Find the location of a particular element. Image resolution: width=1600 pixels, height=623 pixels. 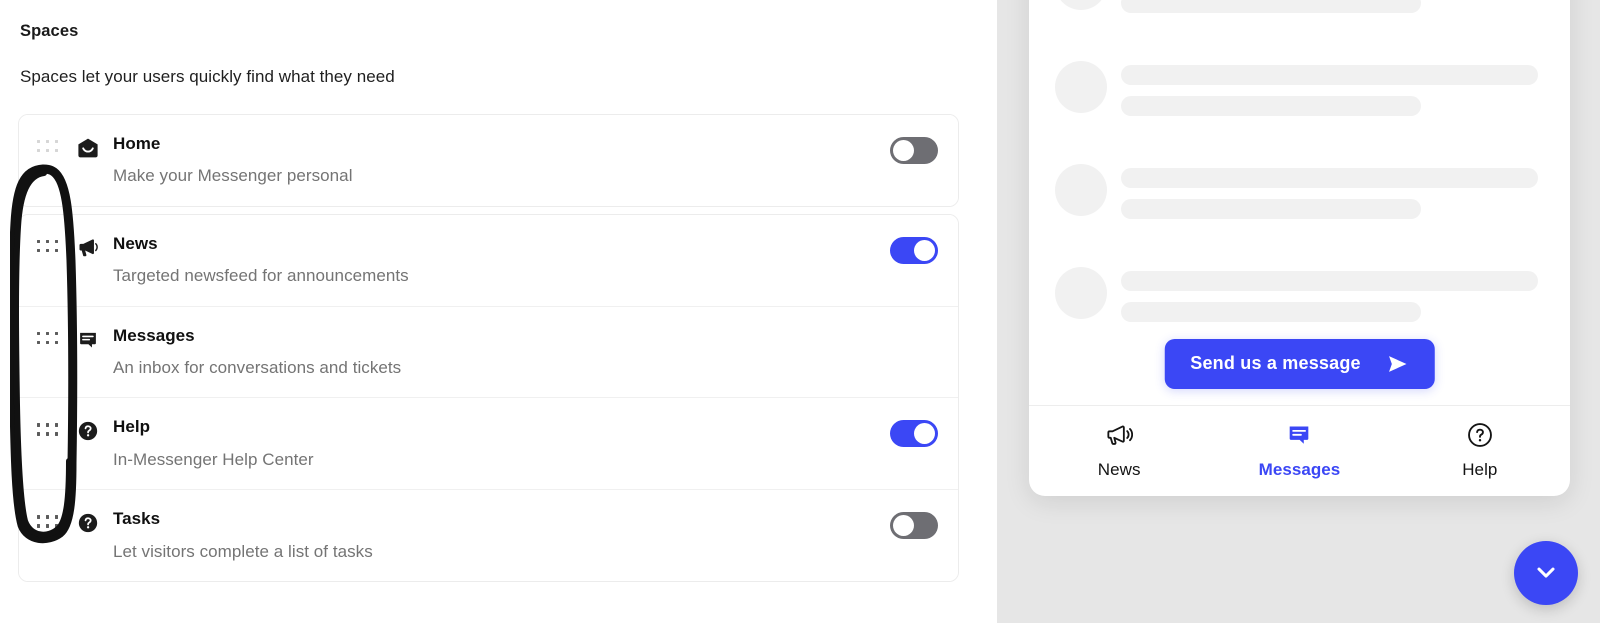

space-description: Let visitors complete a list of tasks is located at coordinates (243, 551).